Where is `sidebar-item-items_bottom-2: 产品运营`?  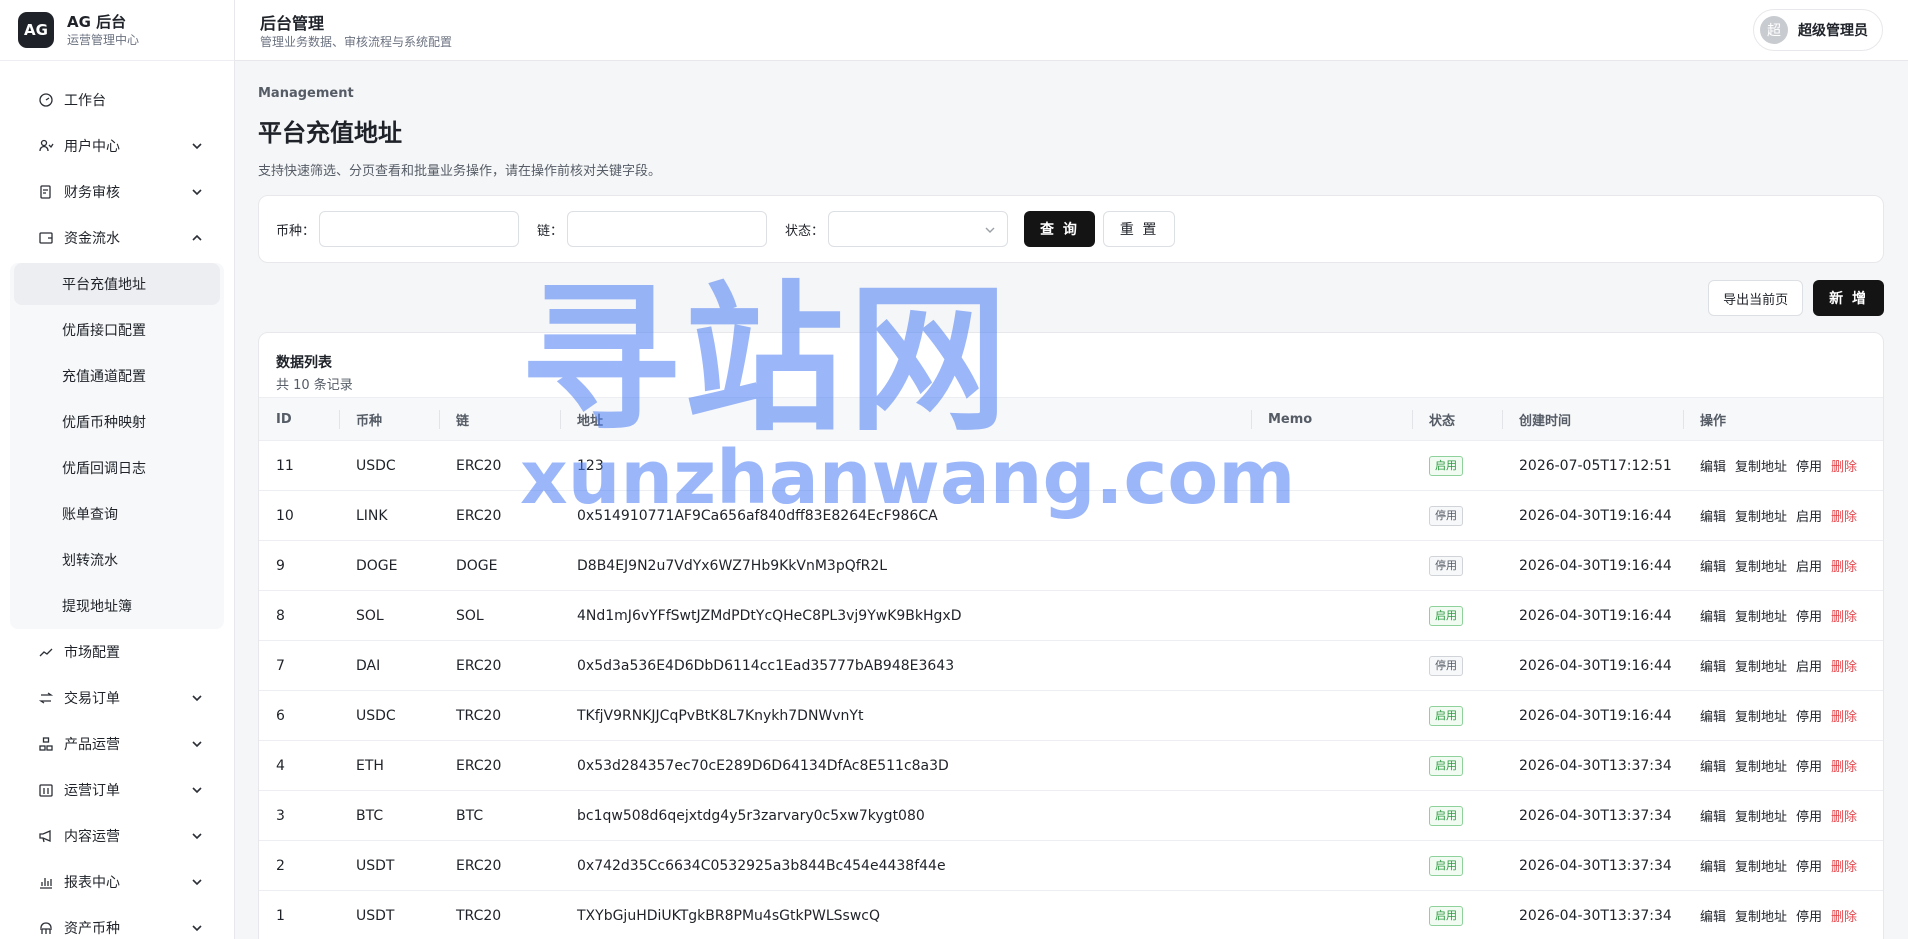 sidebar-item-items_bottom-2: 产品运营 is located at coordinates (117, 744).